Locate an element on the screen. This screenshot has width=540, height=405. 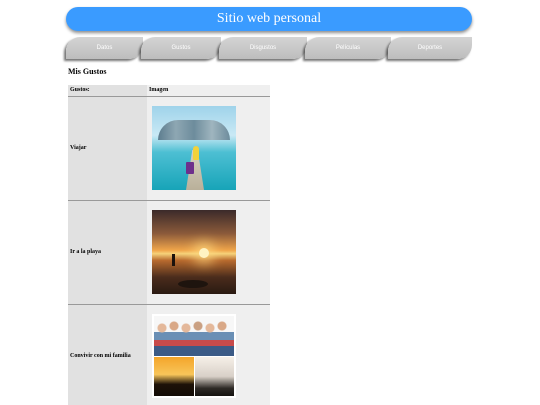
nav-tab-deportes: Deportes is located at coordinates (430, 48).